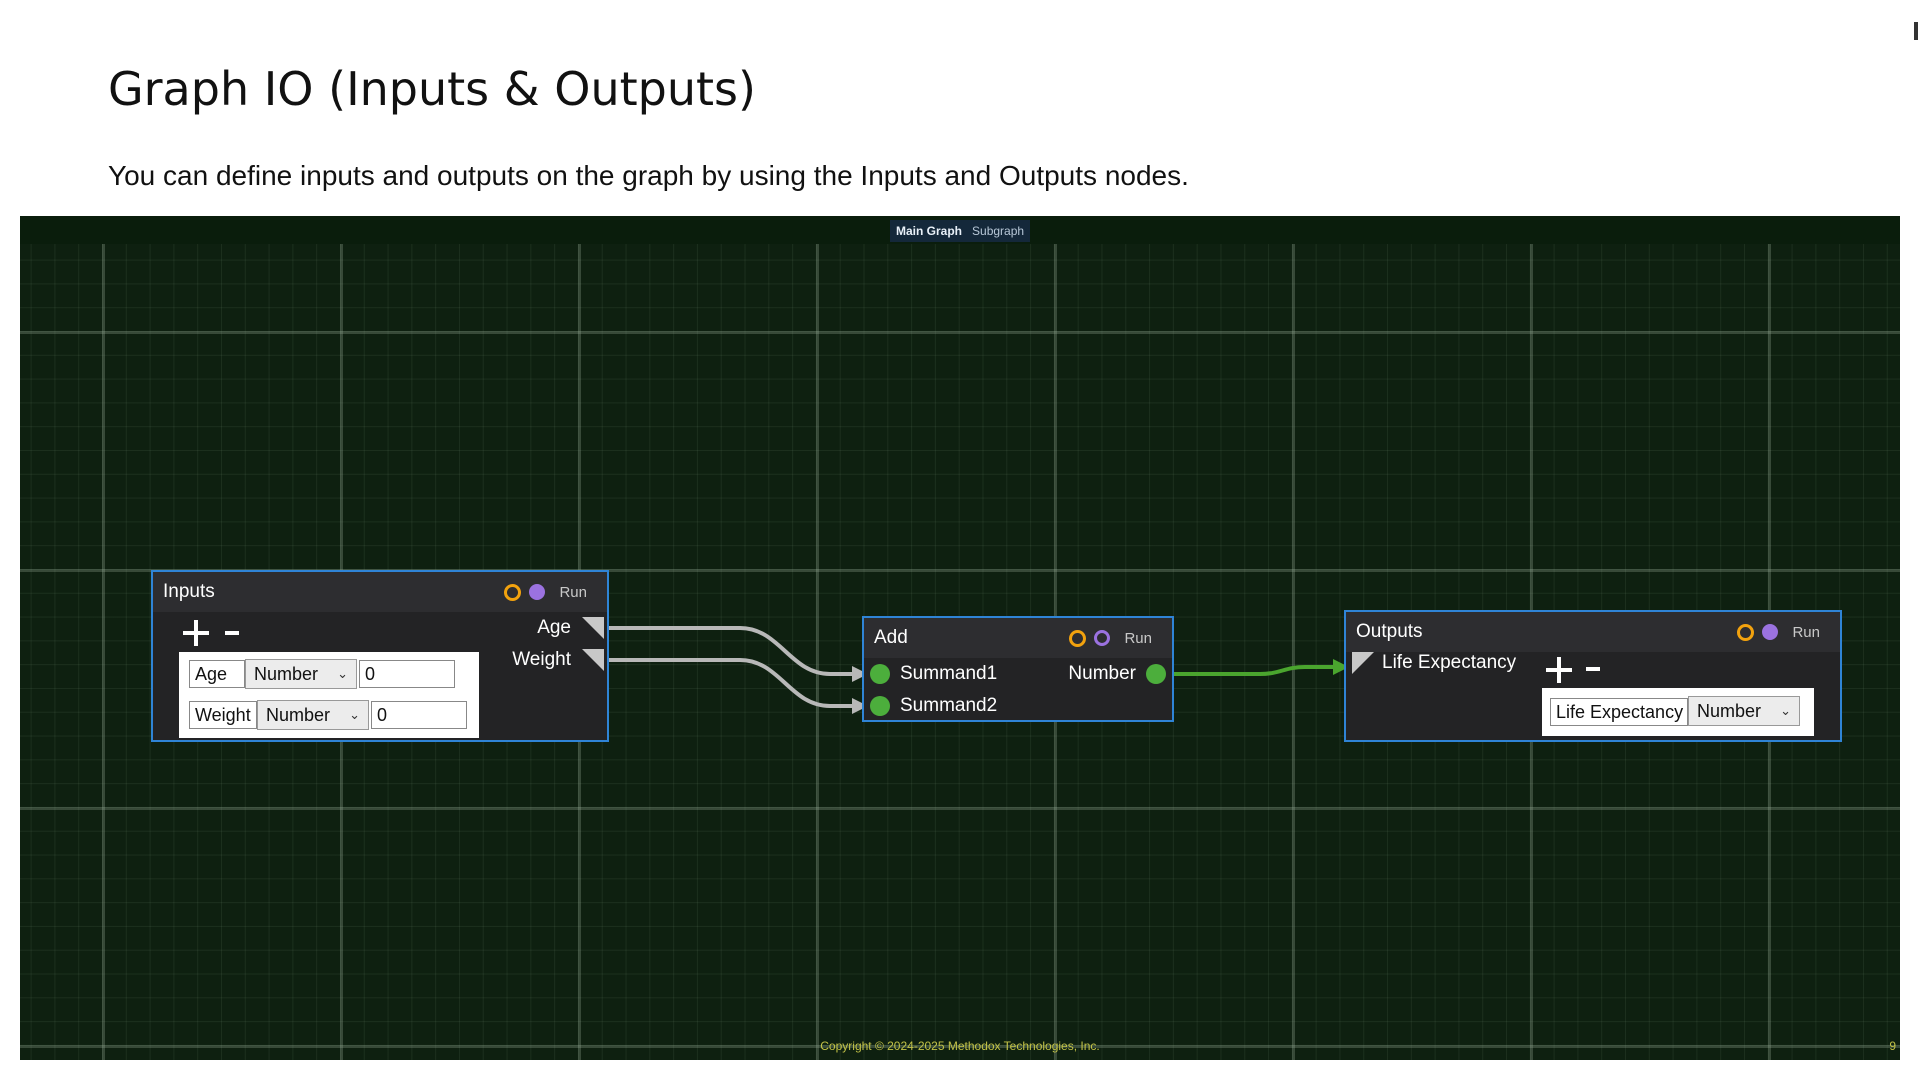  Describe the element at coordinates (949, 673) in the screenshot. I see `pin-label-summand1: Summand1` at that location.